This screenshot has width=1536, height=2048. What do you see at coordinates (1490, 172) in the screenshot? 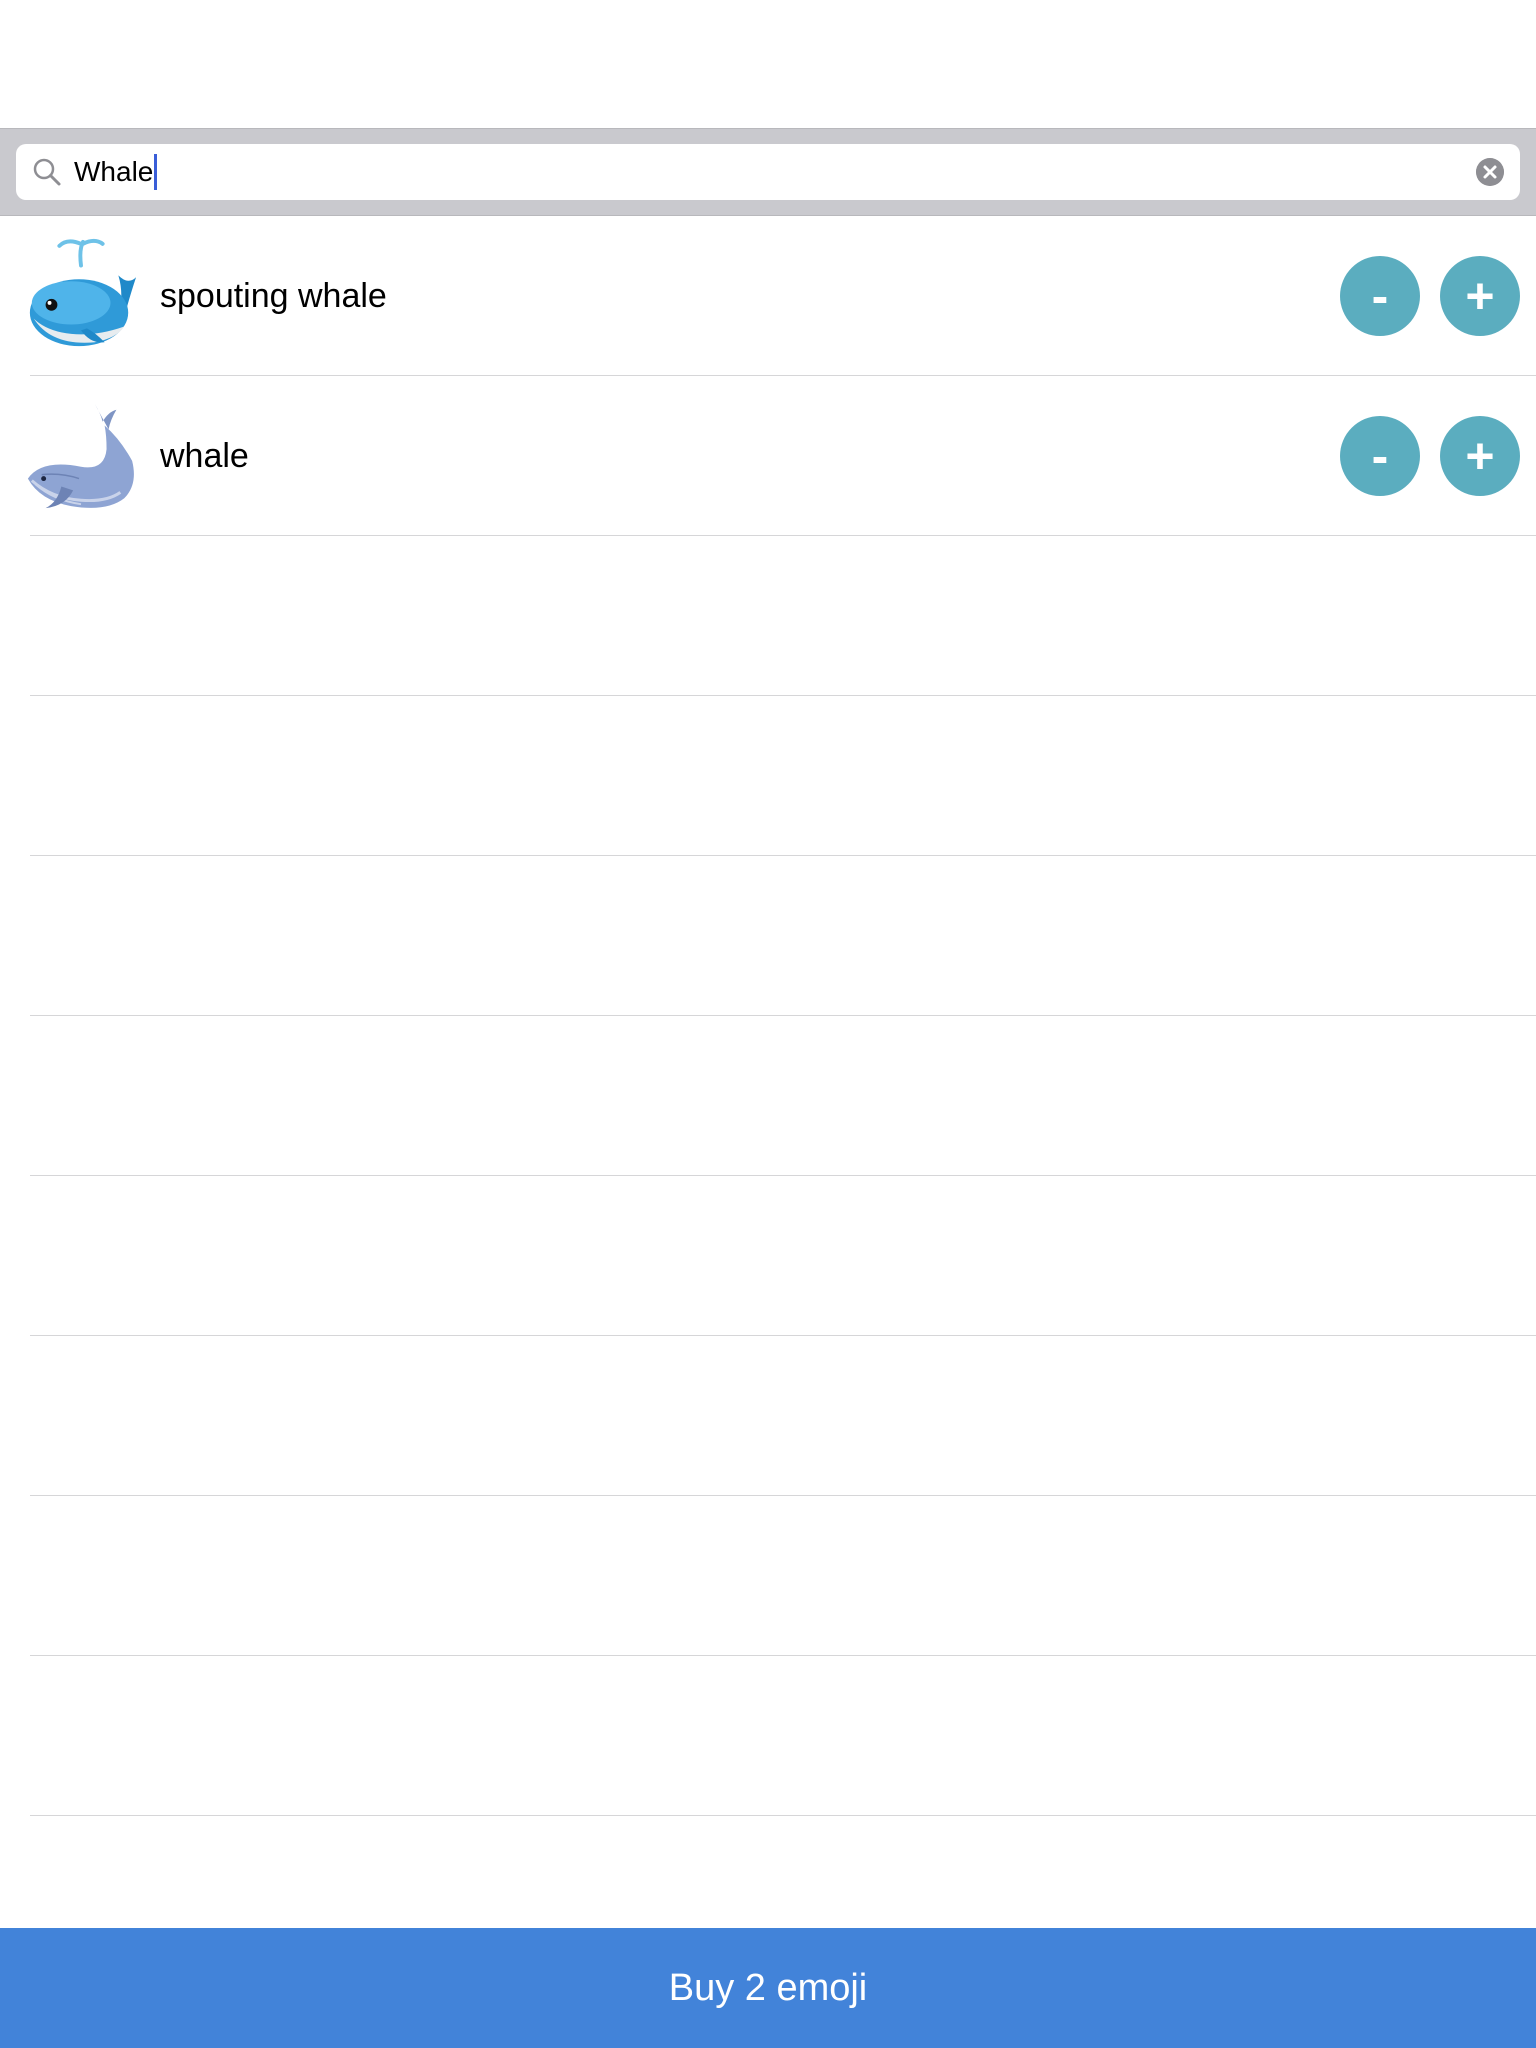
I see `clear-icon` at bounding box center [1490, 172].